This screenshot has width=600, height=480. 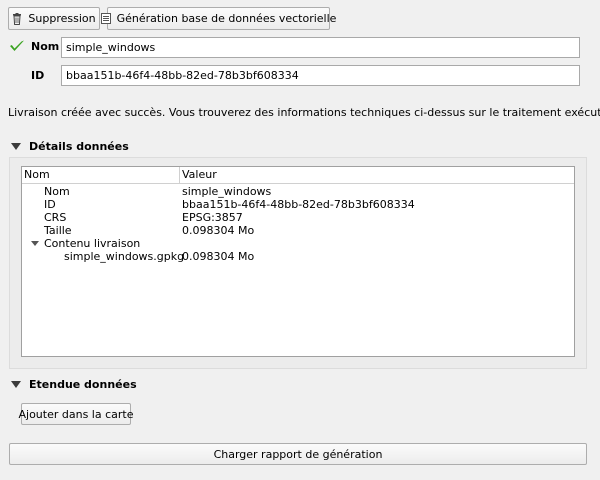 I want to click on database-icon, so click(x=105, y=18).